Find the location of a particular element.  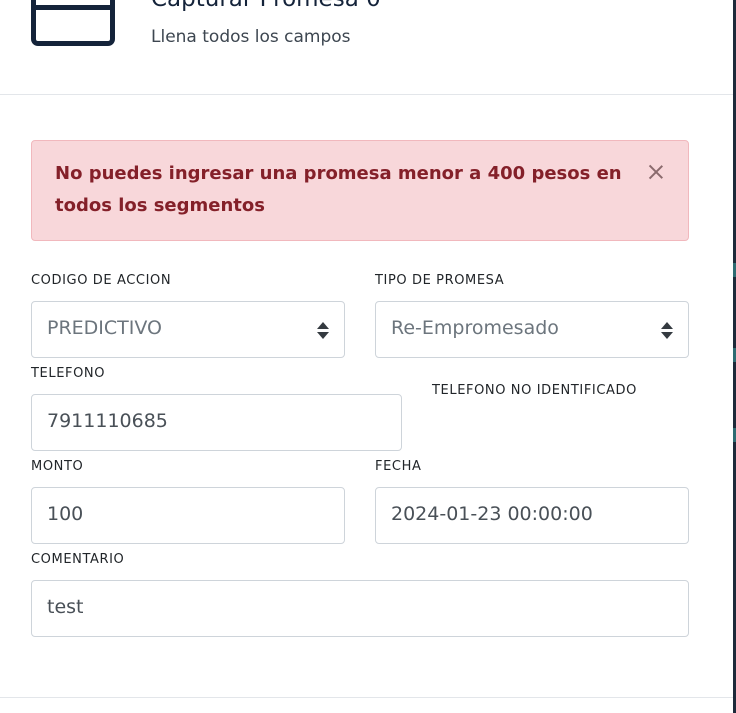

fecha-label: FECHA is located at coordinates (398, 466).